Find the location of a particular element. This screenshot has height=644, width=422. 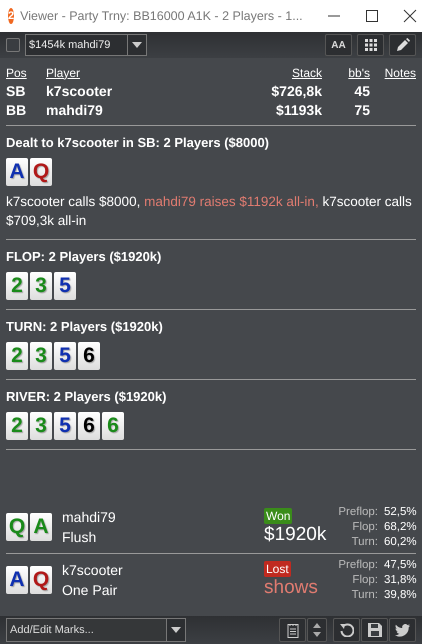

grid-button is located at coordinates (370, 45).